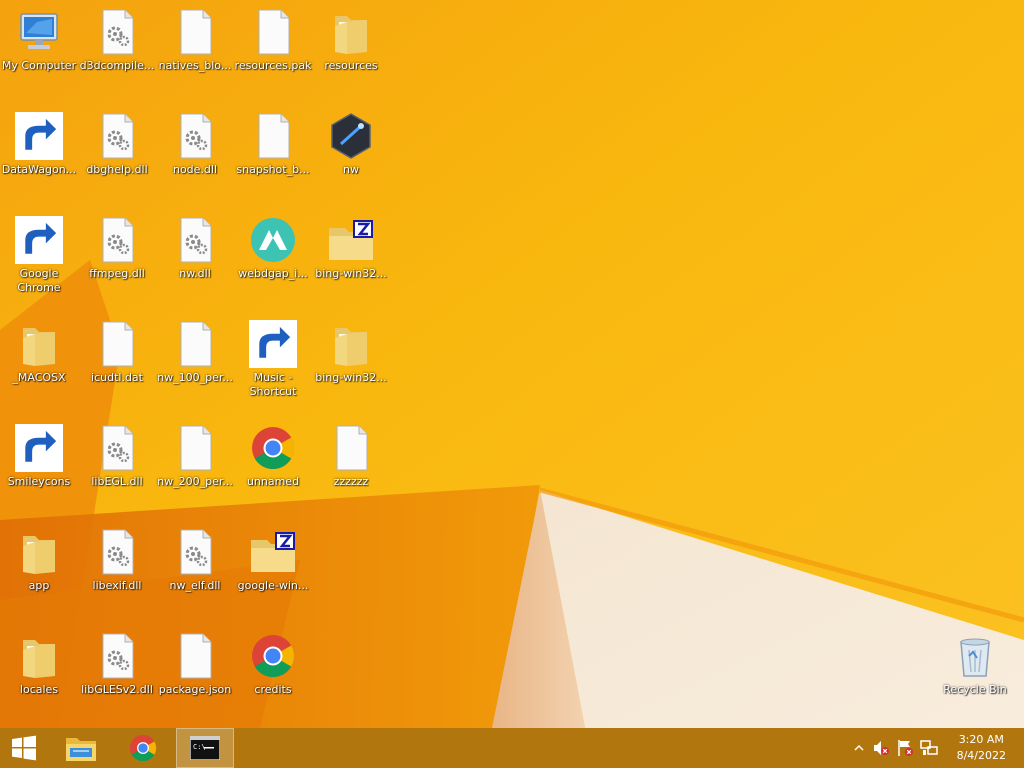  Describe the element at coordinates (859, 748) in the screenshot. I see `show-hidden-icons-button` at that location.